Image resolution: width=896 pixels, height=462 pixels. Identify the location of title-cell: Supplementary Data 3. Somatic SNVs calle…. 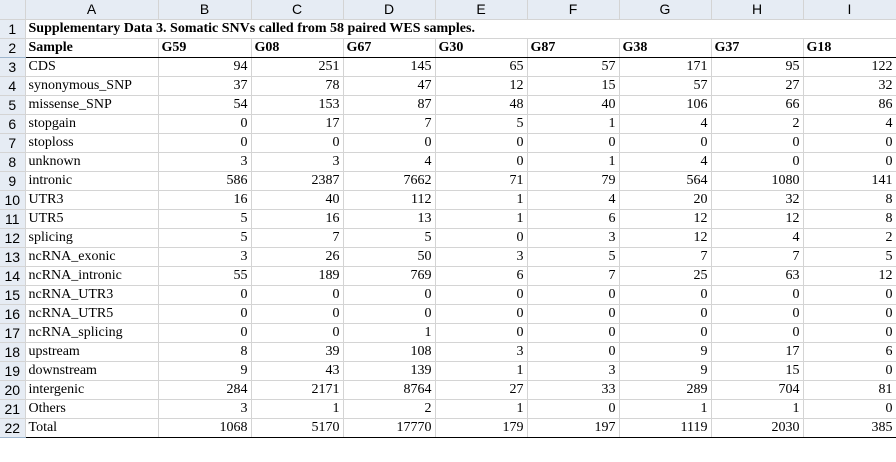
(250, 29).